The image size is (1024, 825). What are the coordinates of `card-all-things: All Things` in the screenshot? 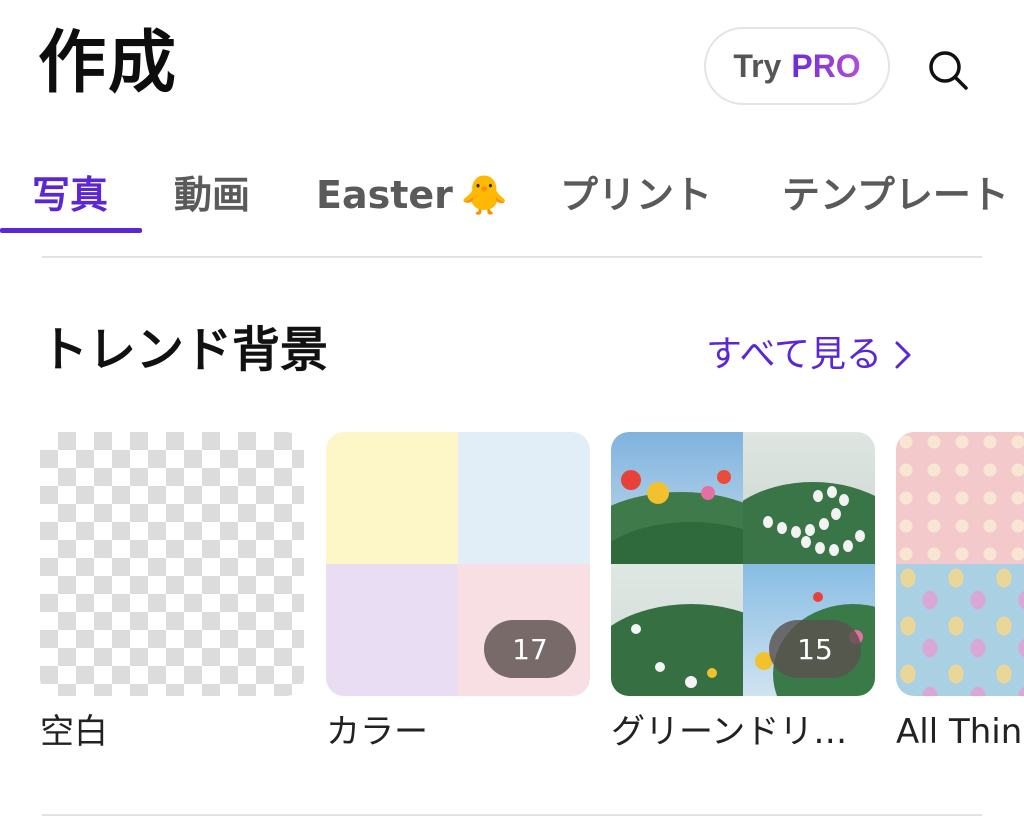 It's located at (960, 593).